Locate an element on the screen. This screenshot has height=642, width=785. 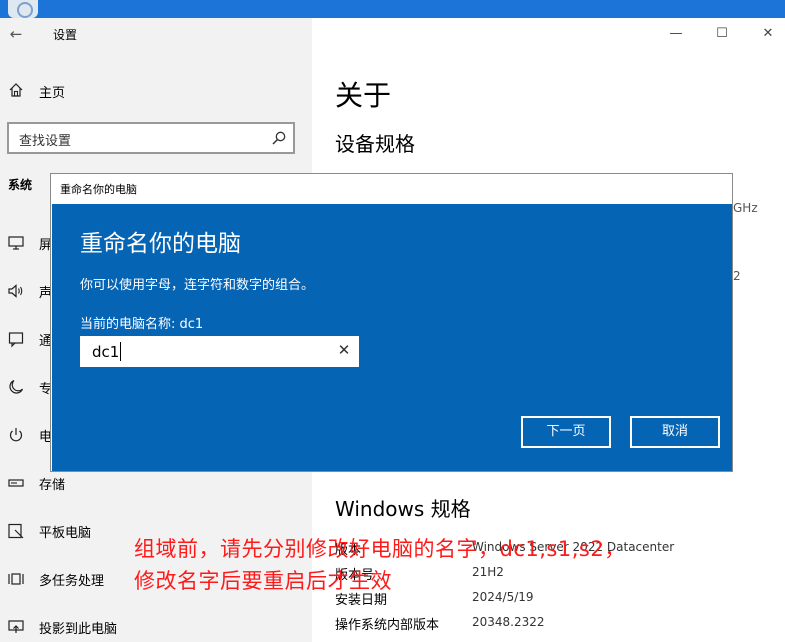
spec-label: 操作系统内部版本 is located at coordinates (387, 625).